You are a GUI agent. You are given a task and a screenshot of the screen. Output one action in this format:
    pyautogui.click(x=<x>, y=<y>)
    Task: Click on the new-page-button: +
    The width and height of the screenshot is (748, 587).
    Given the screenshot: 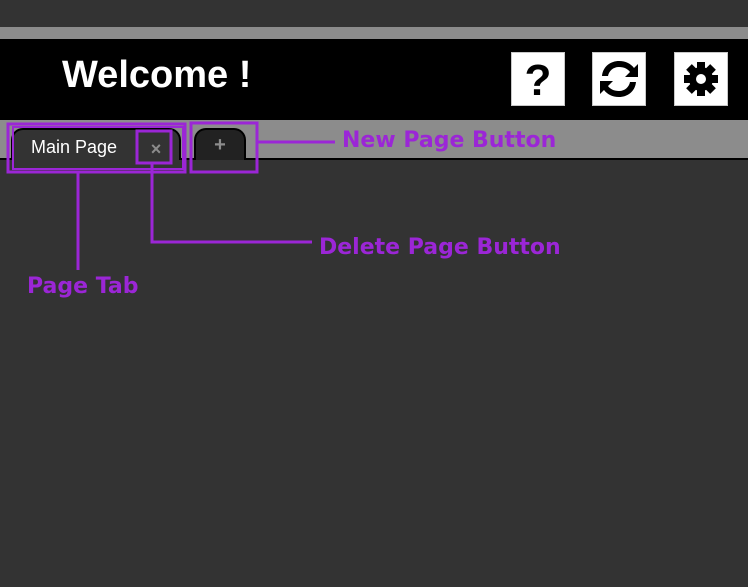 What is the action you would take?
    pyautogui.click(x=220, y=144)
    